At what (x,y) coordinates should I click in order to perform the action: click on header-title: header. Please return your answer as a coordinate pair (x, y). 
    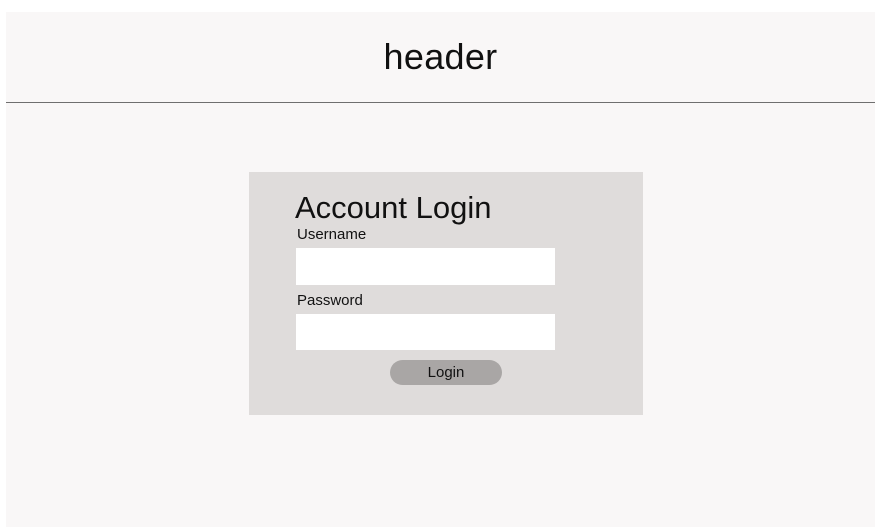
    Looking at the image, I should click on (440, 56).